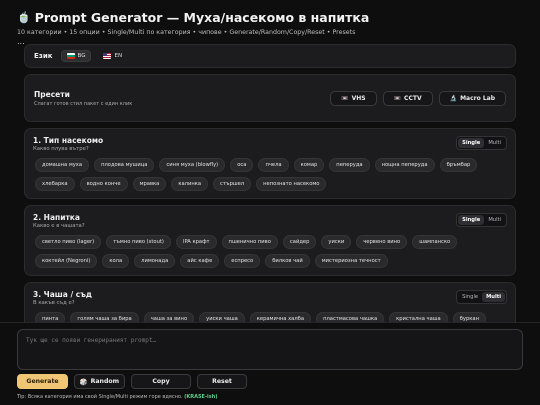 This screenshot has height=405, width=540. Describe the element at coordinates (161, 381) in the screenshot. I see `copy-button: Copy` at that location.